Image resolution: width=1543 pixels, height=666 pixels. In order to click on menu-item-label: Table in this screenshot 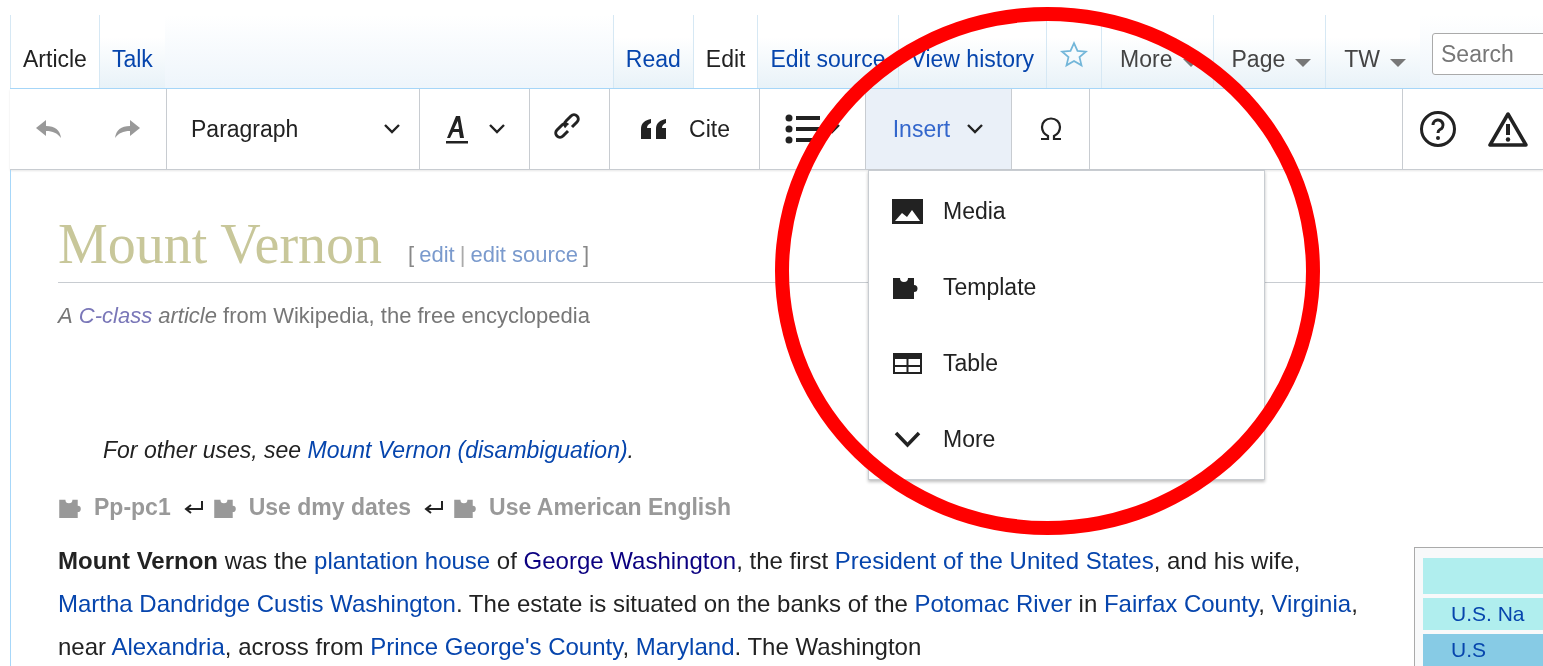, I will do `click(970, 363)`.